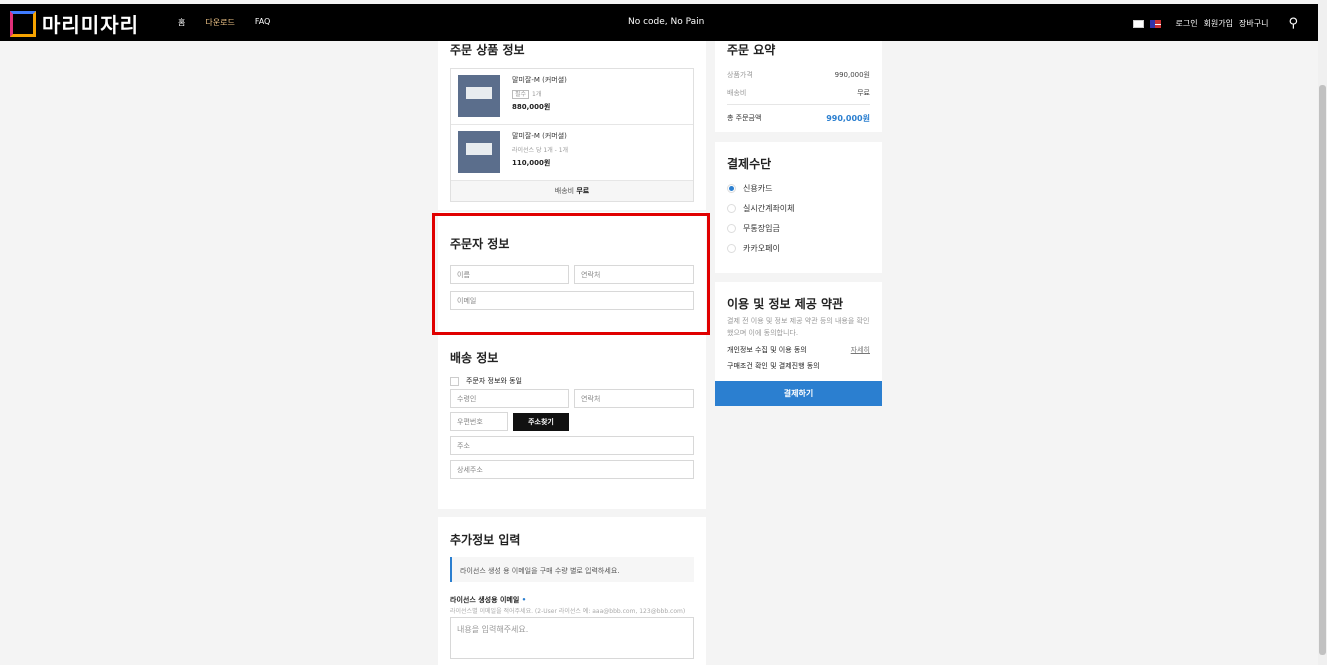  What do you see at coordinates (1253, 23) in the screenshot?
I see `cart-link: 장바구니` at bounding box center [1253, 23].